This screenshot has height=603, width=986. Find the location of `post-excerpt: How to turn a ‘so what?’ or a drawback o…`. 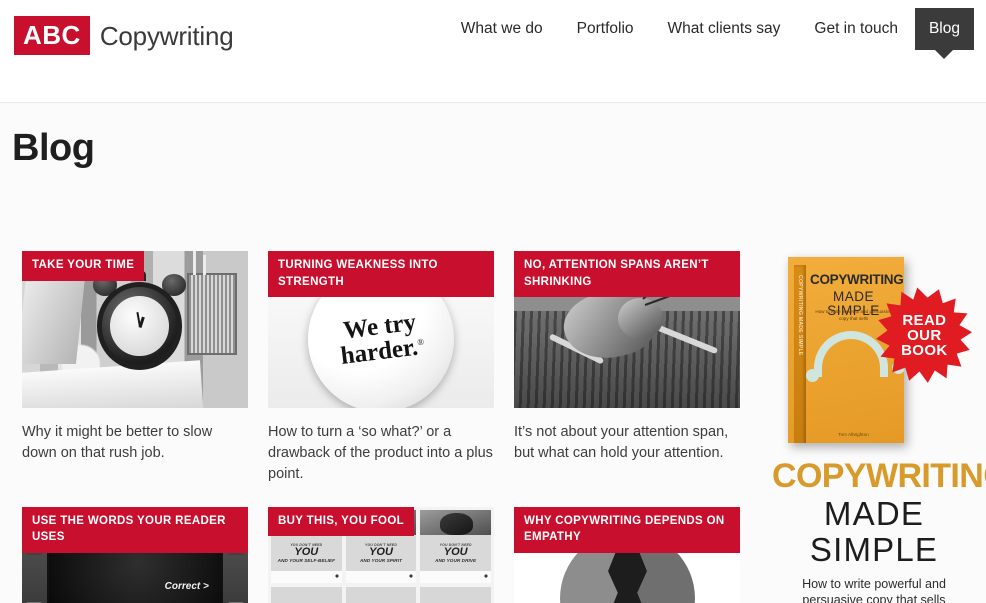

post-excerpt: How to turn a ‘so what?’ or a drawback o… is located at coordinates (380, 453).